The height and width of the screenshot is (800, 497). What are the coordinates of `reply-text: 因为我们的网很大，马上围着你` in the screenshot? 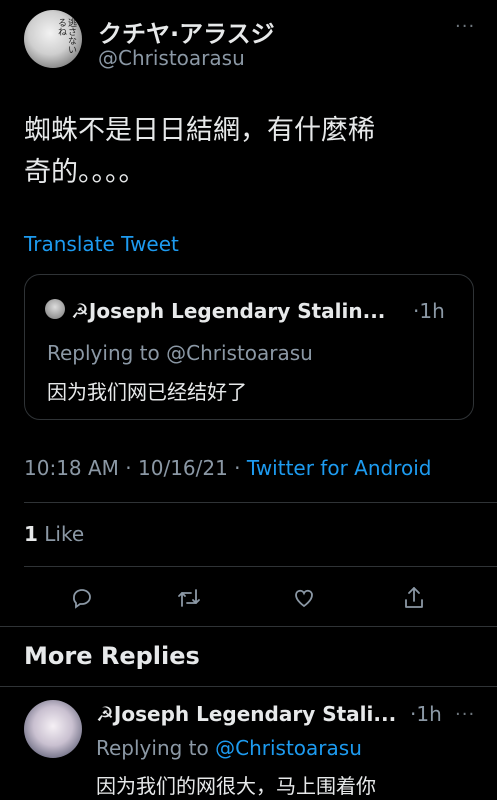 It's located at (236, 786).